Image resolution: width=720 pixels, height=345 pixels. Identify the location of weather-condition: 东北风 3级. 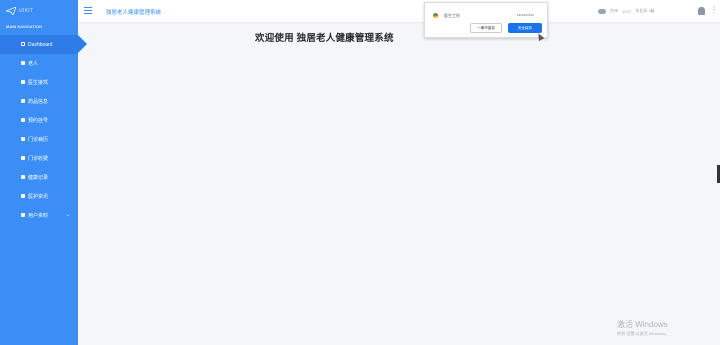
(645, 10).